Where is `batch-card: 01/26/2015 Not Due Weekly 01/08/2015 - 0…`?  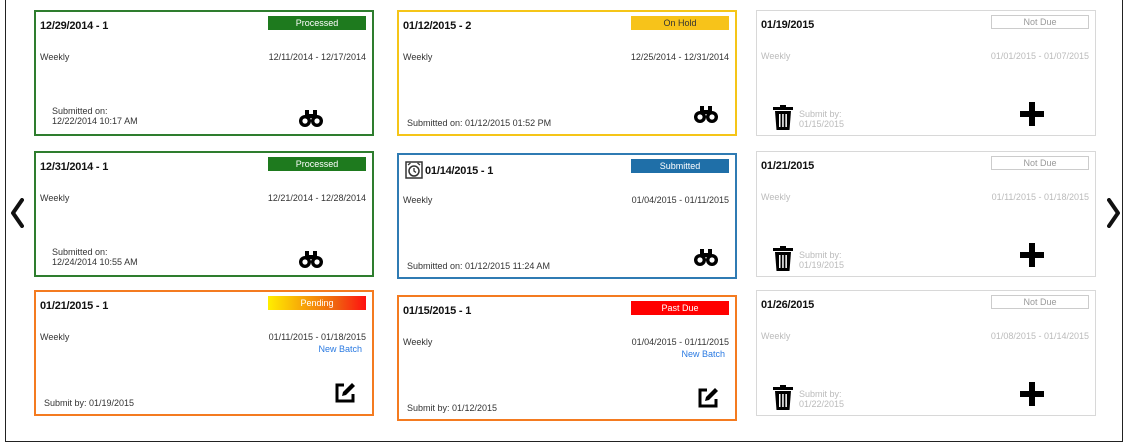
batch-card: 01/26/2015 Not Due Weekly 01/08/2015 - 0… is located at coordinates (926, 353).